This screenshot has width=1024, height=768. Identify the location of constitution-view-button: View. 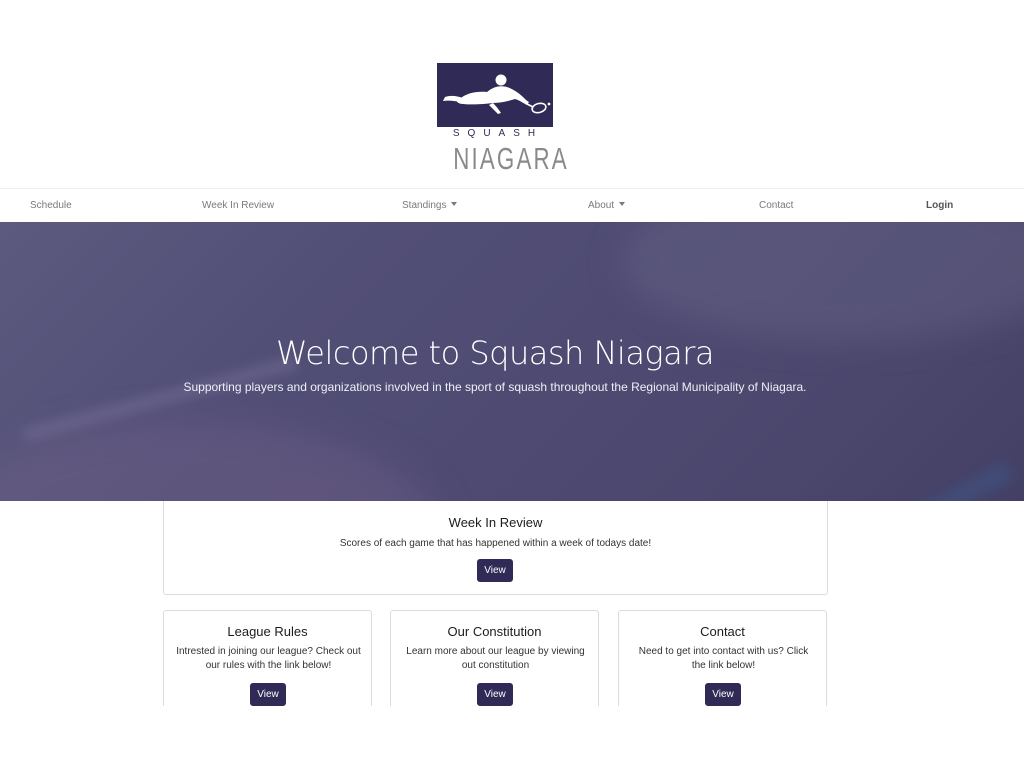
(495, 694).